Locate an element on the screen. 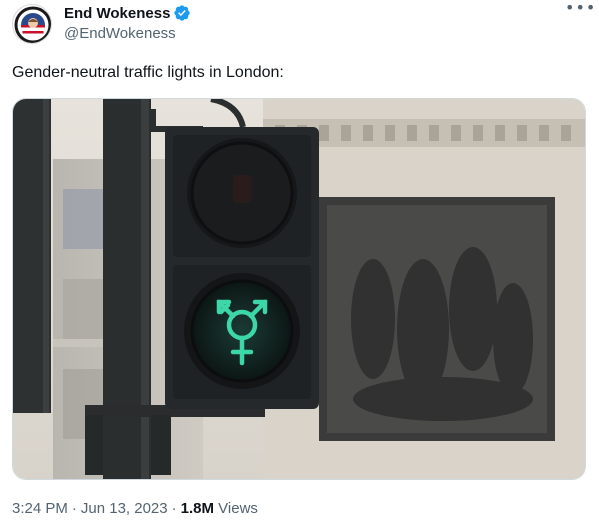  views-count: 1.8M is located at coordinates (197, 508).